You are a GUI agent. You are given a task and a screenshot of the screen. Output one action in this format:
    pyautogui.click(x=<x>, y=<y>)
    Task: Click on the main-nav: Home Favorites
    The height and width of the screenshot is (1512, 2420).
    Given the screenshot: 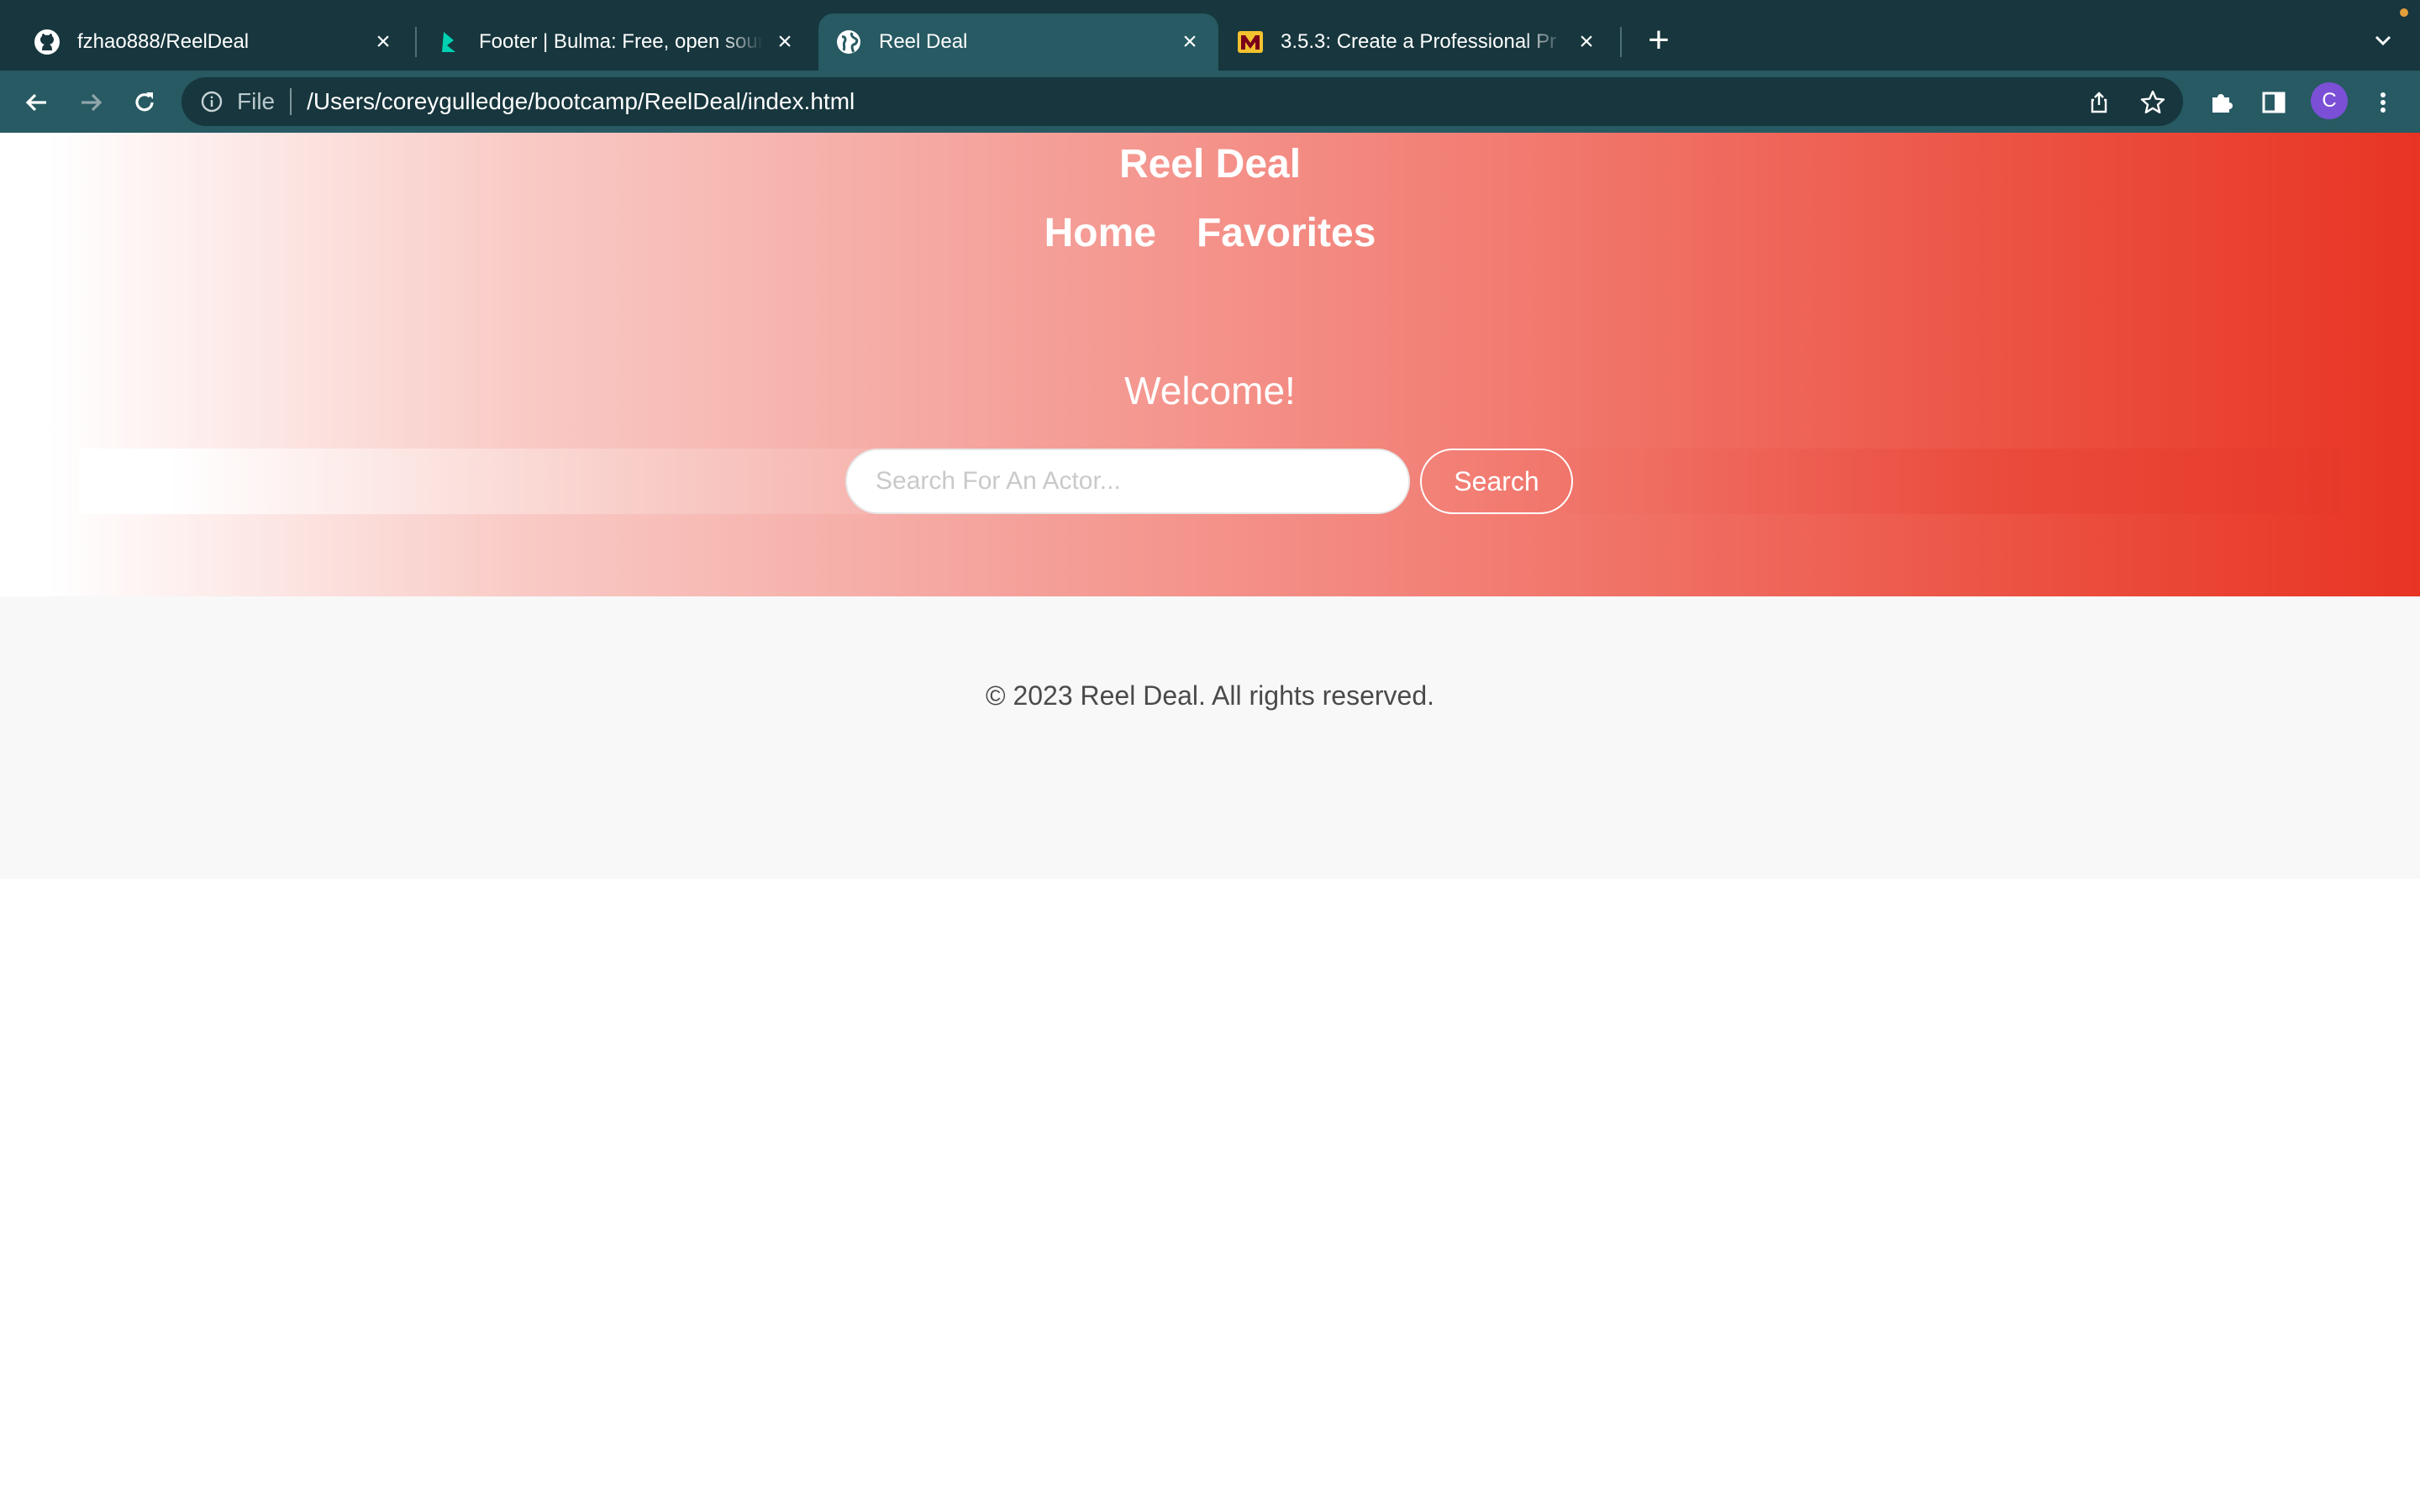 What is the action you would take?
    pyautogui.click(x=1210, y=233)
    